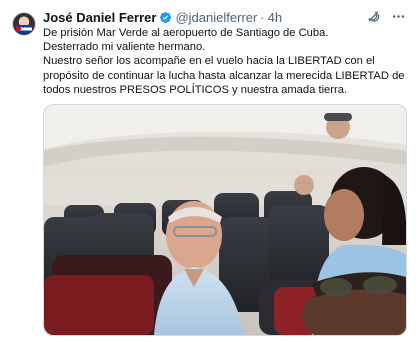  Describe the element at coordinates (216, 17) in the screenshot. I see `author-handle: @jdanielferrer` at that location.